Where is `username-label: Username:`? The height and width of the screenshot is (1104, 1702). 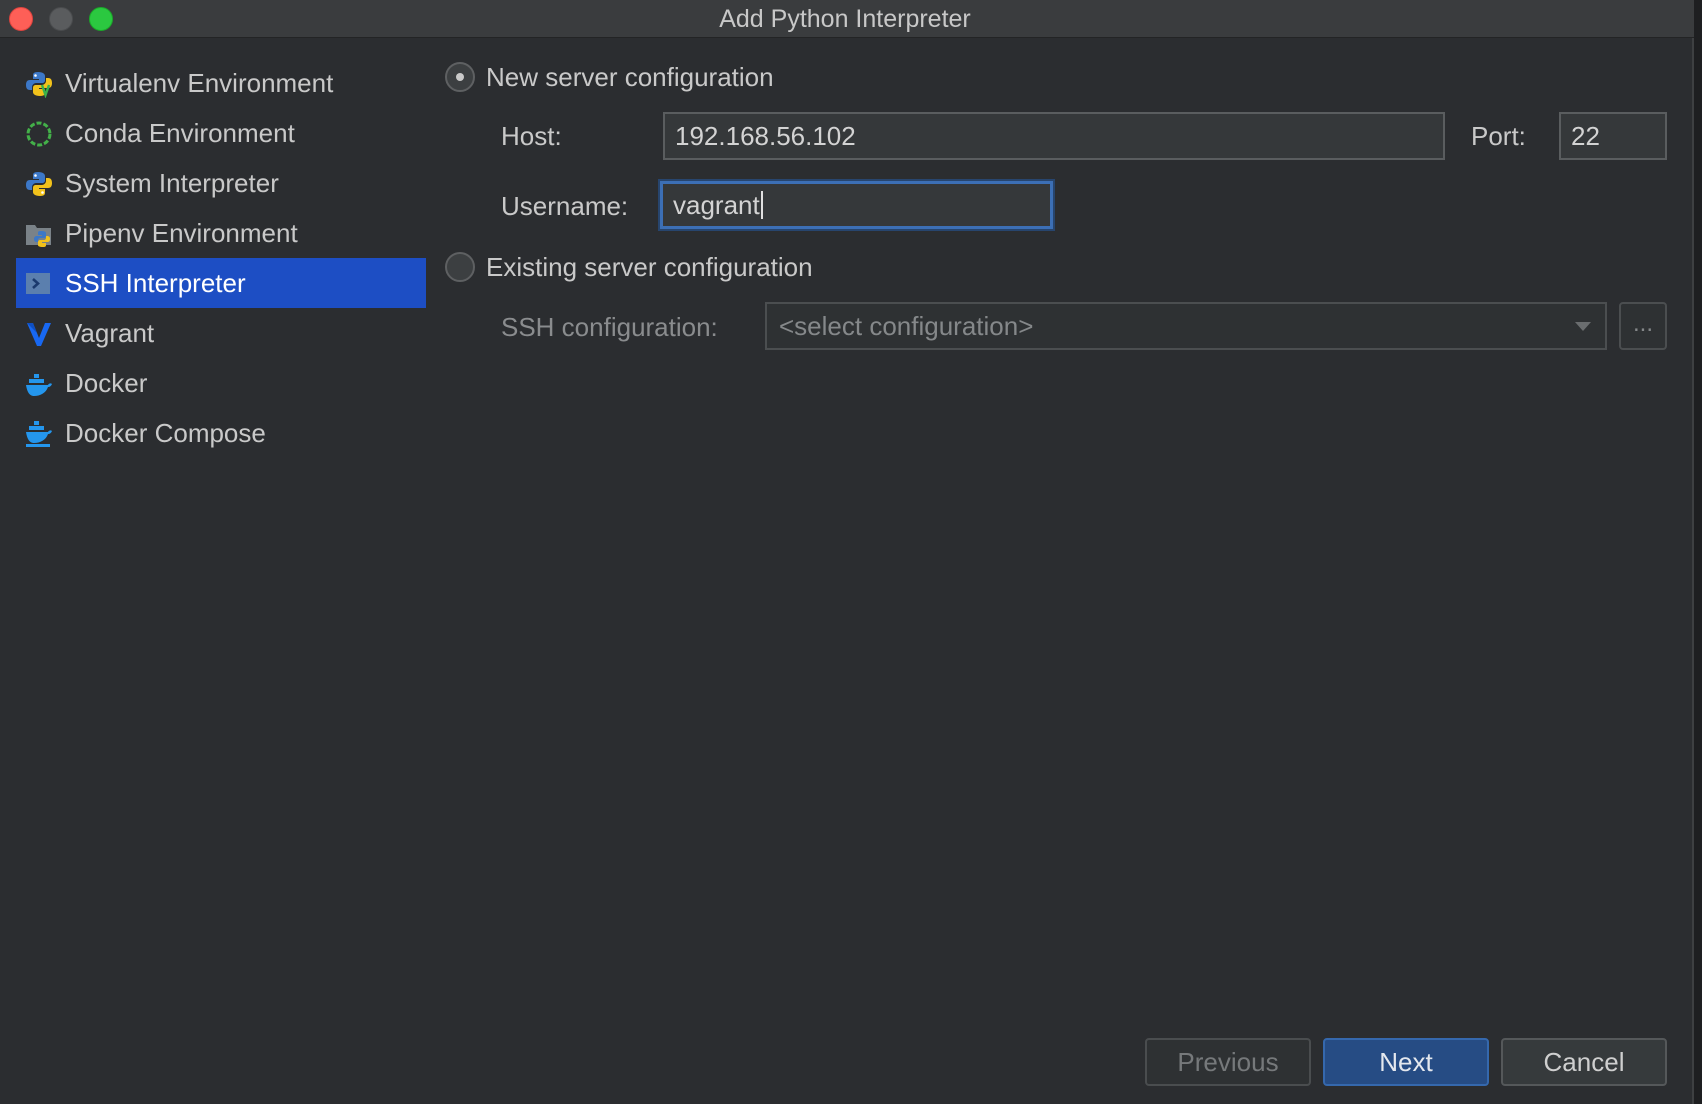
username-label: Username: is located at coordinates (565, 206).